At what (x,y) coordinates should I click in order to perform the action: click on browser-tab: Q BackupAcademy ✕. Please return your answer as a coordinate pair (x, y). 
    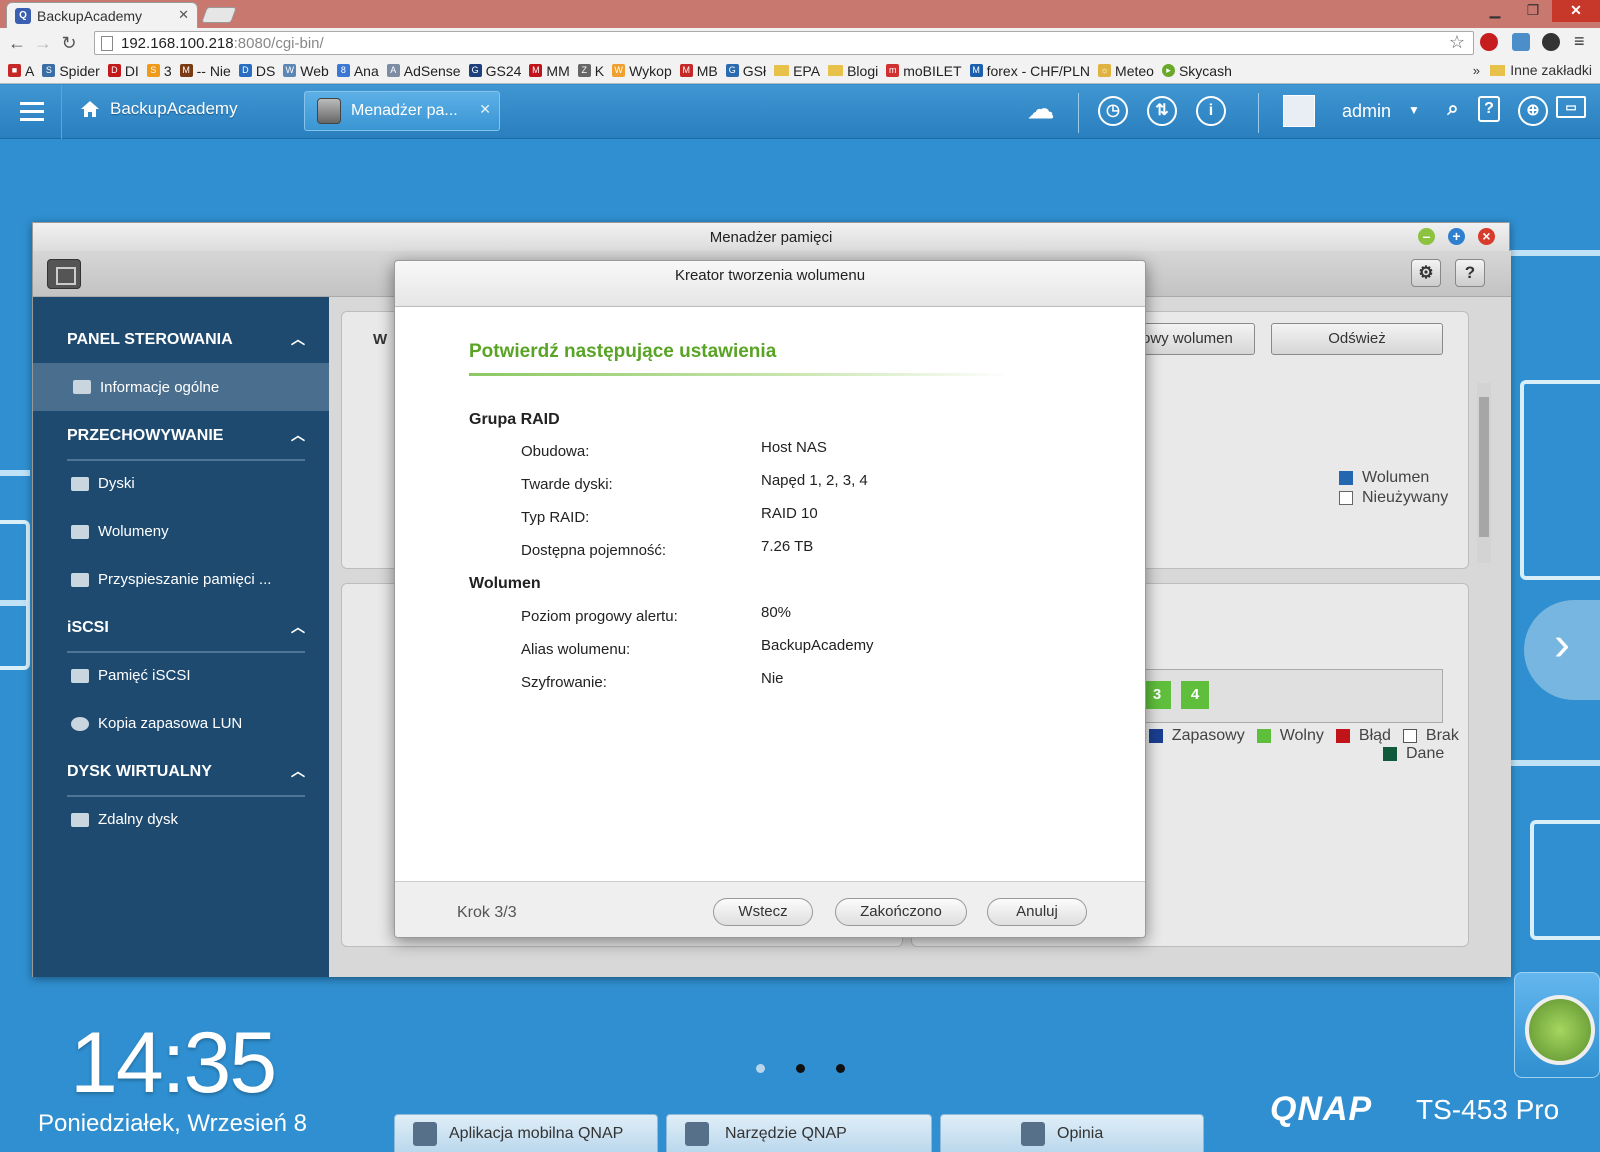
    Looking at the image, I should click on (102, 15).